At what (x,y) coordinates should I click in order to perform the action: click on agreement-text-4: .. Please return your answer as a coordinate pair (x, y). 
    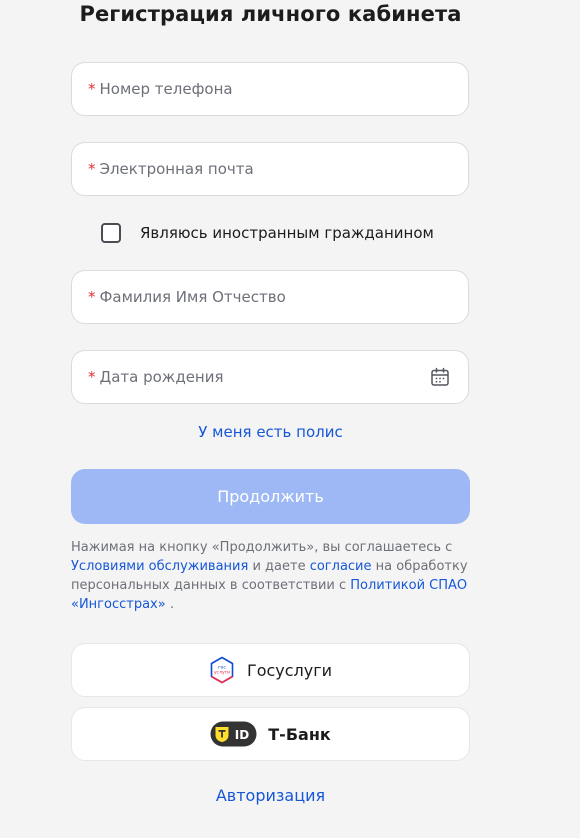
    Looking at the image, I should click on (169, 604).